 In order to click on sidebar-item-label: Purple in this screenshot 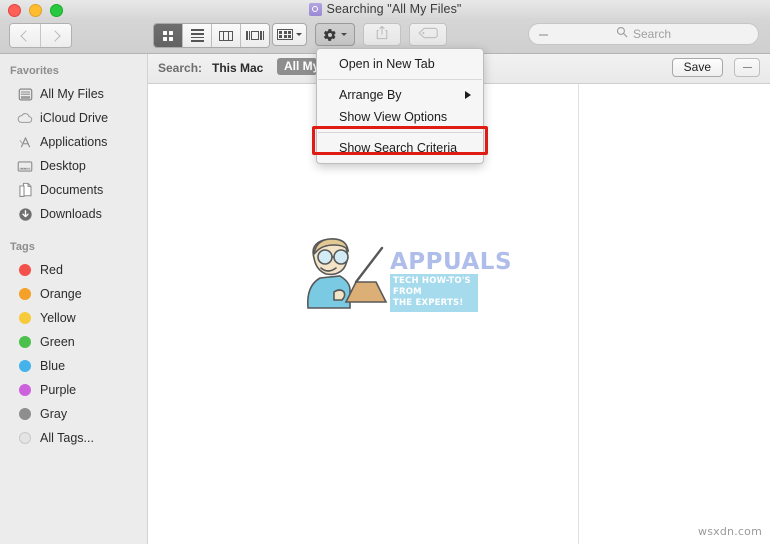, I will do `click(58, 390)`.